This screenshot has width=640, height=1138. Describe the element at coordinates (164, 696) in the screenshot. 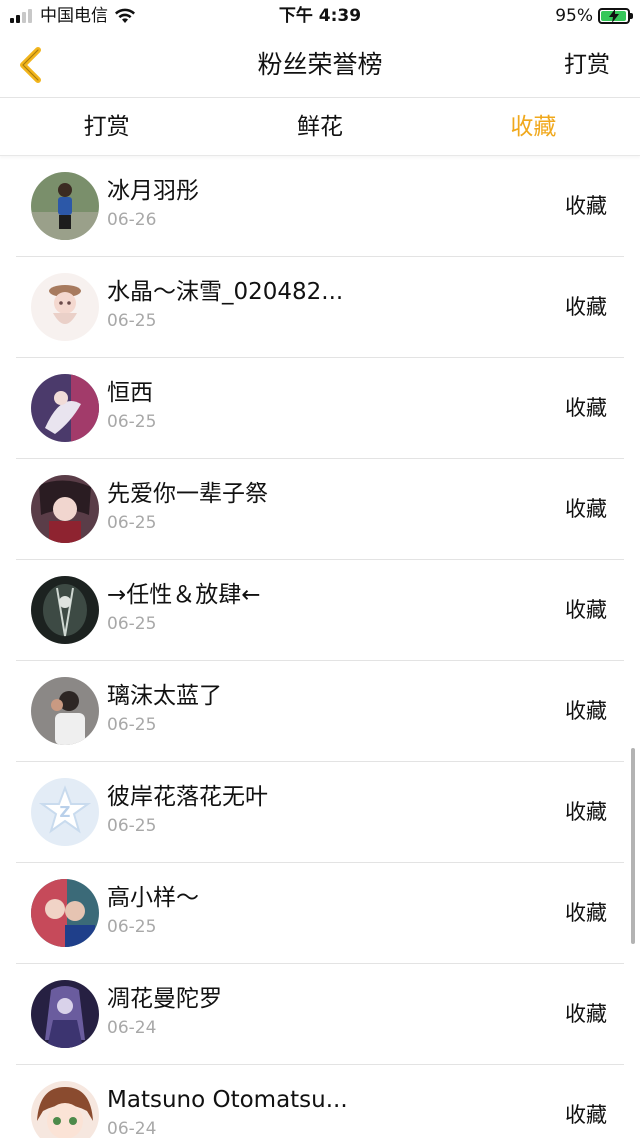

I see `fan-name: 璃沫太蓝了` at that location.